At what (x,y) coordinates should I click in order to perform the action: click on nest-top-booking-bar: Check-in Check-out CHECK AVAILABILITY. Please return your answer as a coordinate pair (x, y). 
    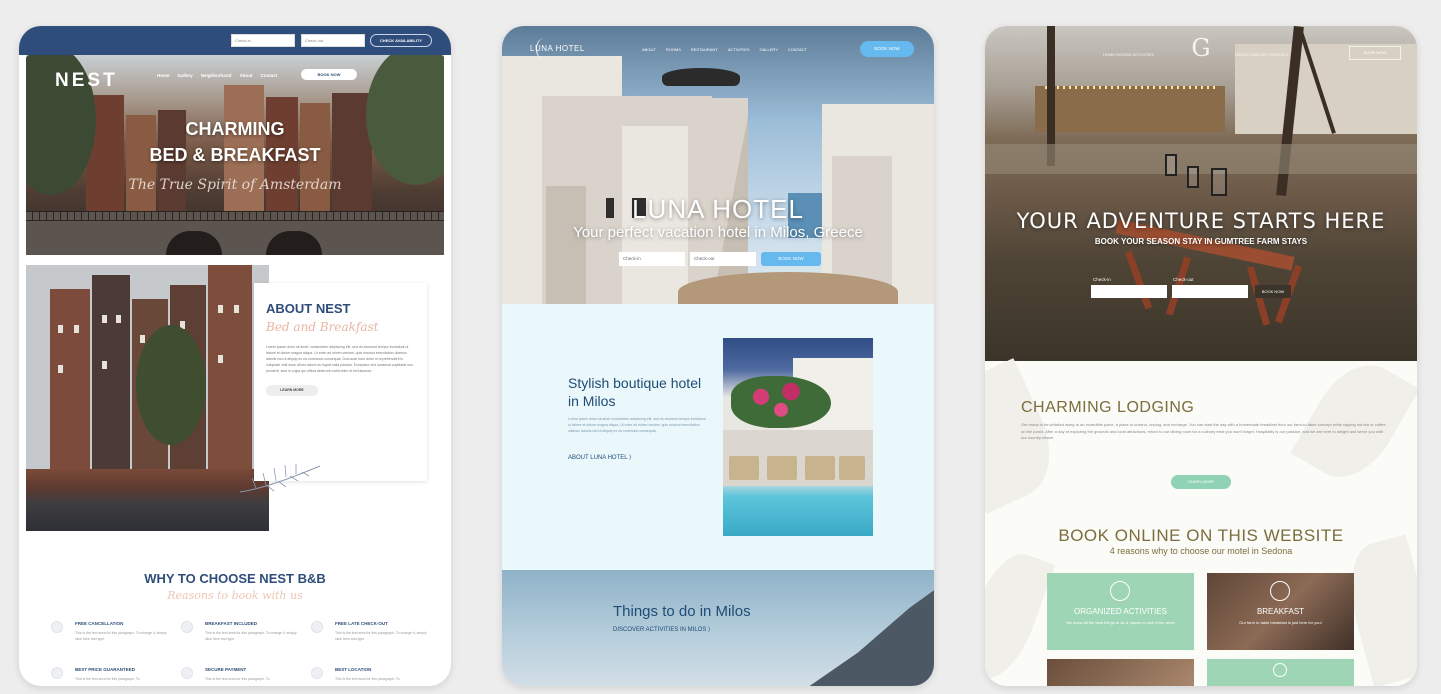
    Looking at the image, I should click on (235, 40).